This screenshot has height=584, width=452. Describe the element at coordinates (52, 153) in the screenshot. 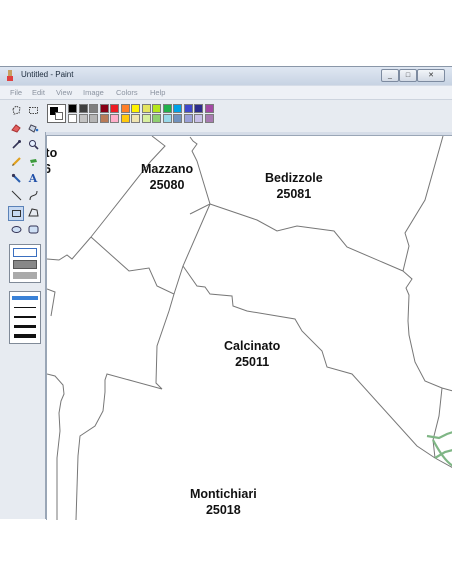

I see `place-name: Rezzato` at that location.